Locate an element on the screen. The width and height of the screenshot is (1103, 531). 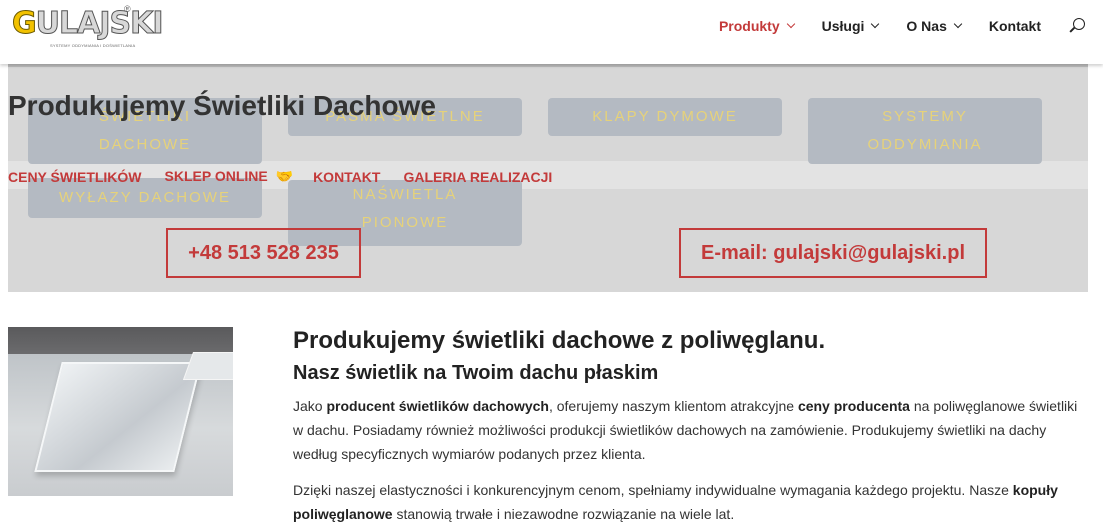
nav-label: Usługi is located at coordinates (843, 26).